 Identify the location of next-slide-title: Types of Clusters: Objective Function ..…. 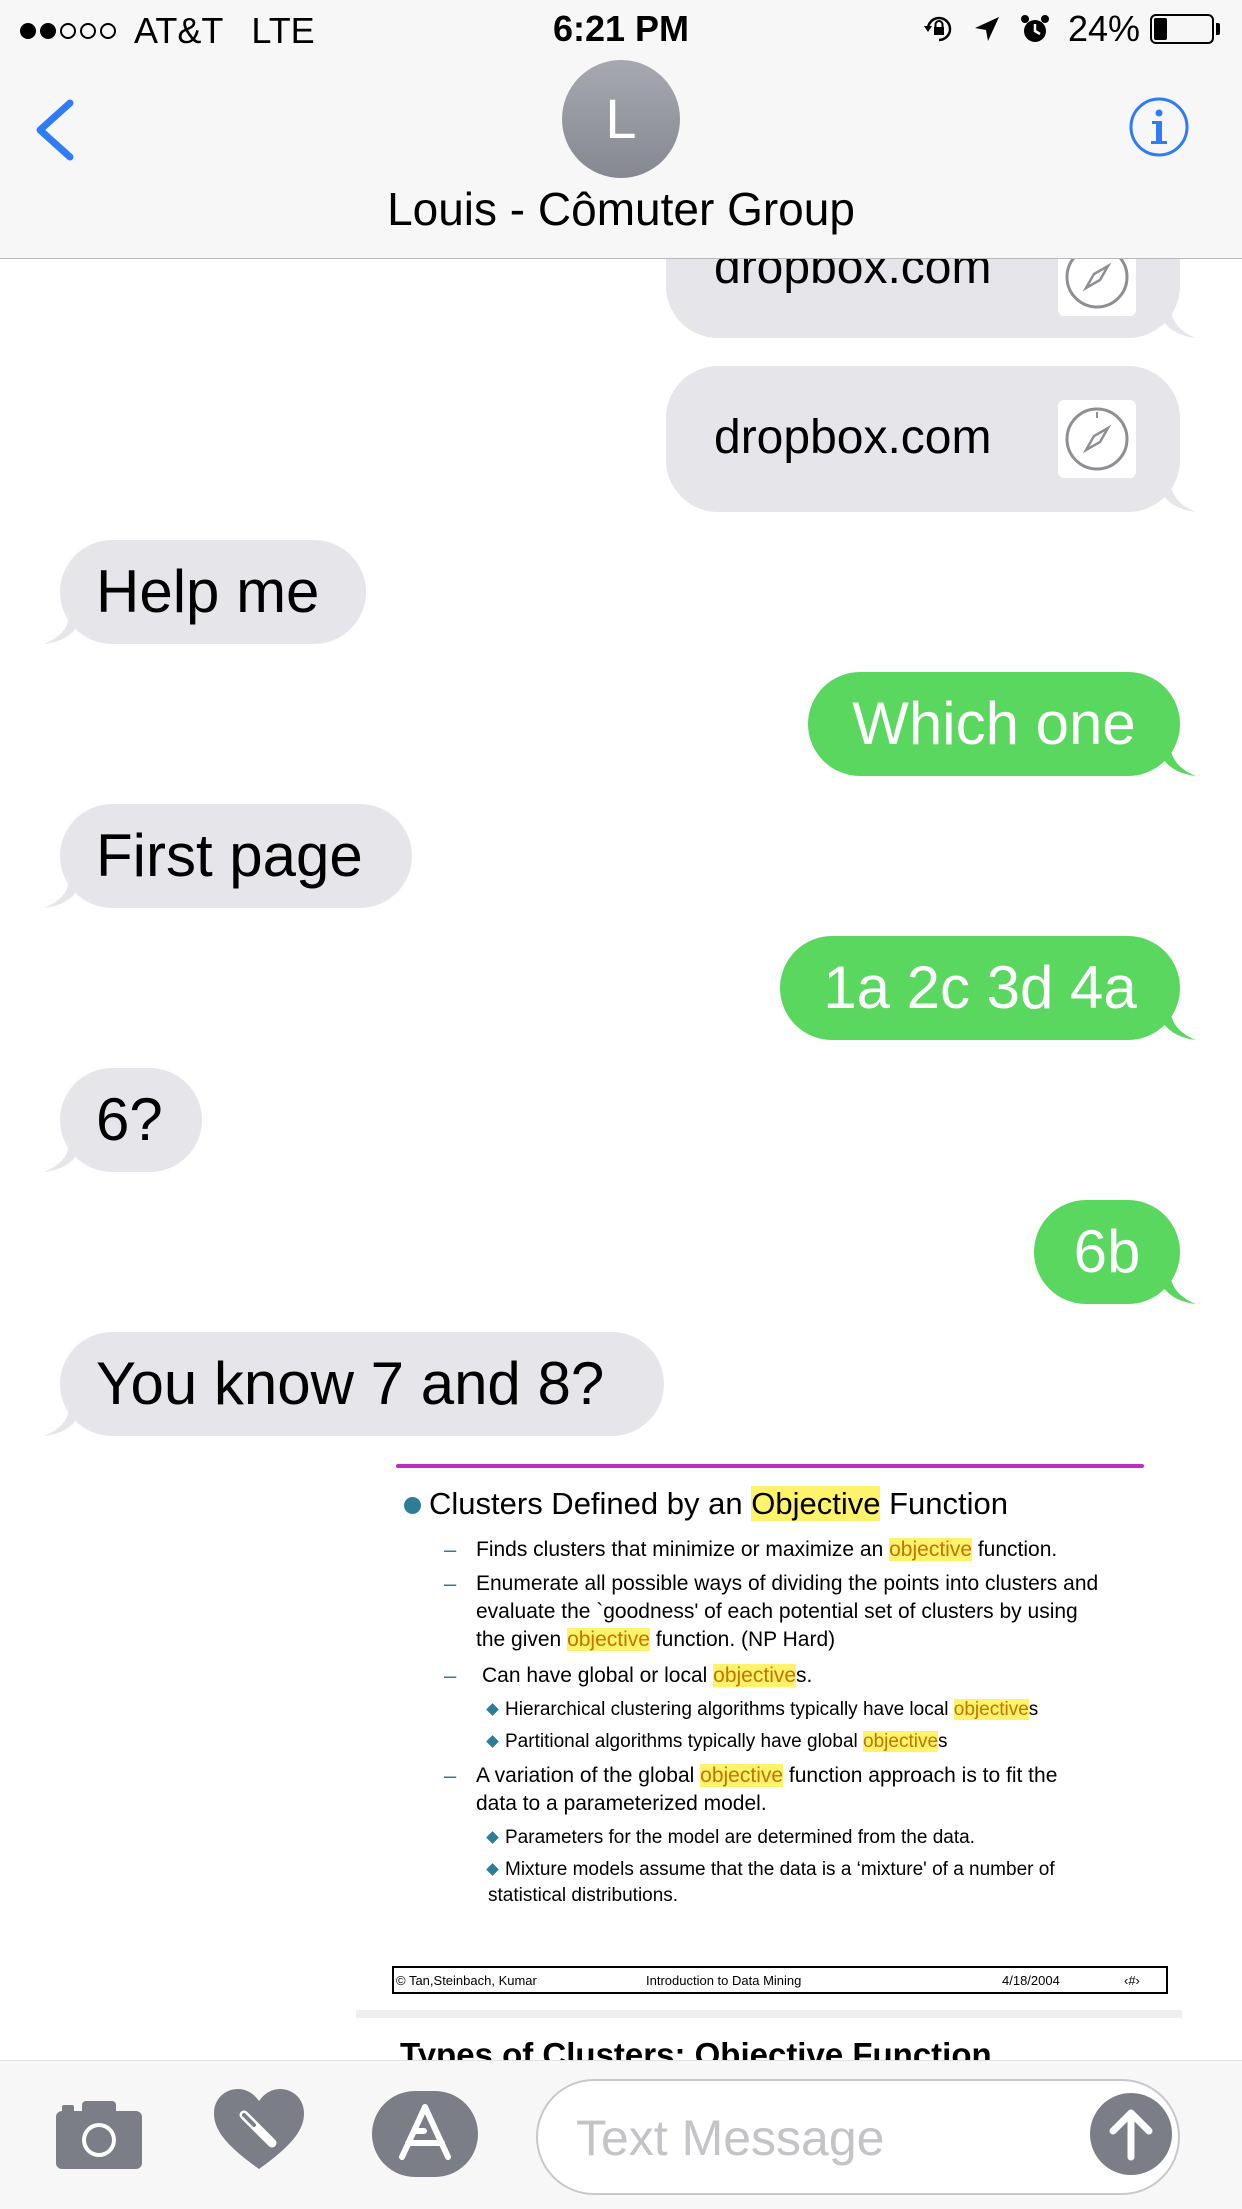
(714, 2048).